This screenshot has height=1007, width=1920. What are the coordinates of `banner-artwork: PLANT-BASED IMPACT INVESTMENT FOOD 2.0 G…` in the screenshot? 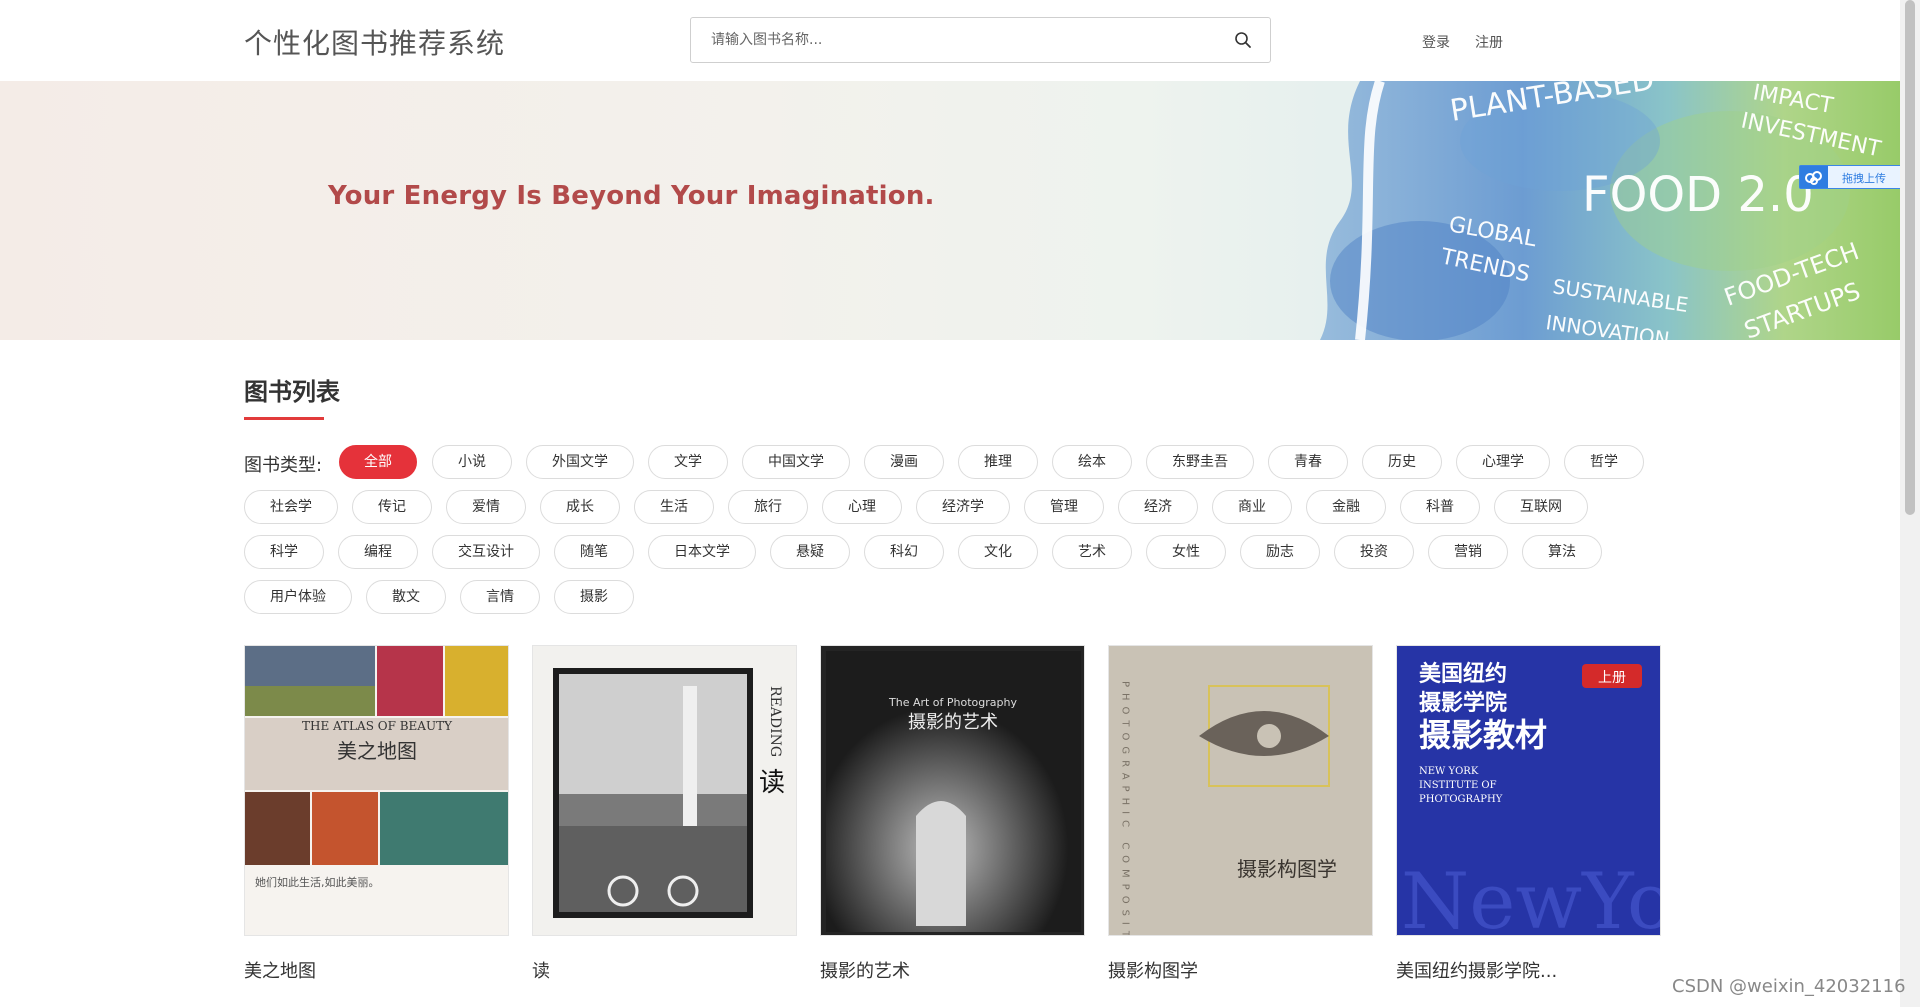 It's located at (1610, 210).